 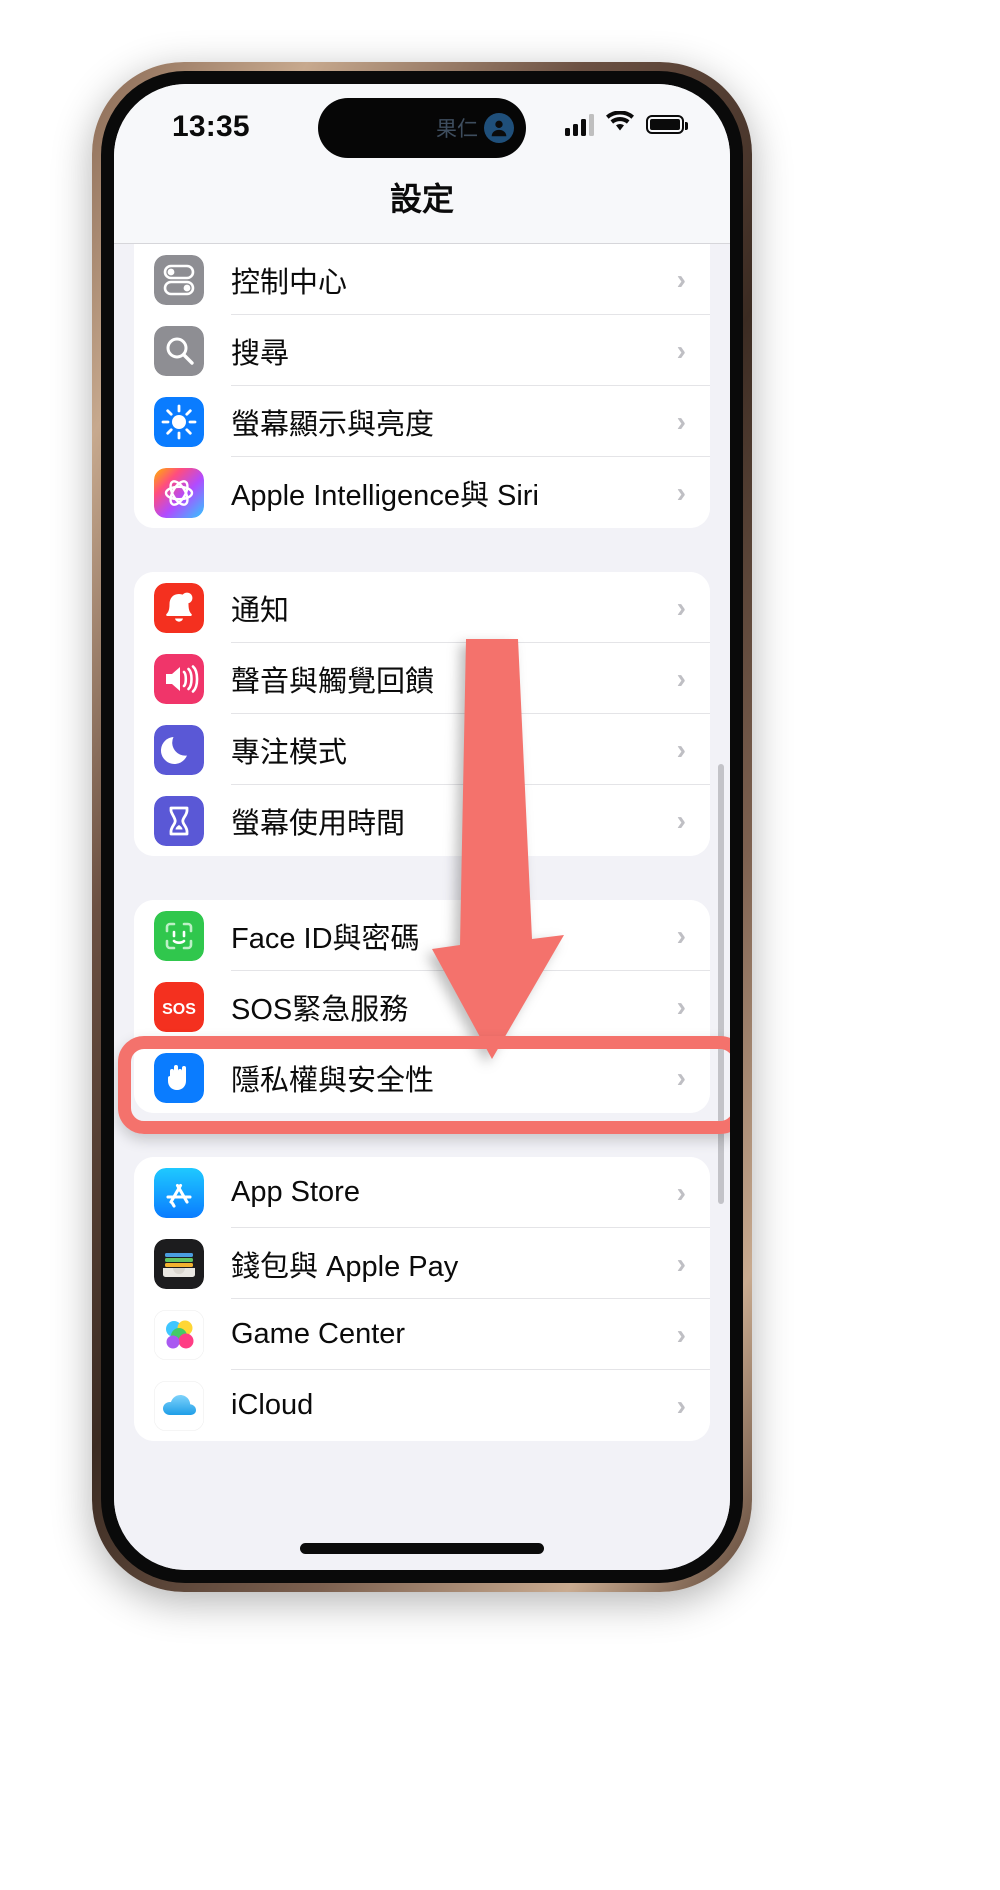 What do you see at coordinates (333, 424) in the screenshot?
I see `settings-row-label: 螢幕顯示與亮度` at bounding box center [333, 424].